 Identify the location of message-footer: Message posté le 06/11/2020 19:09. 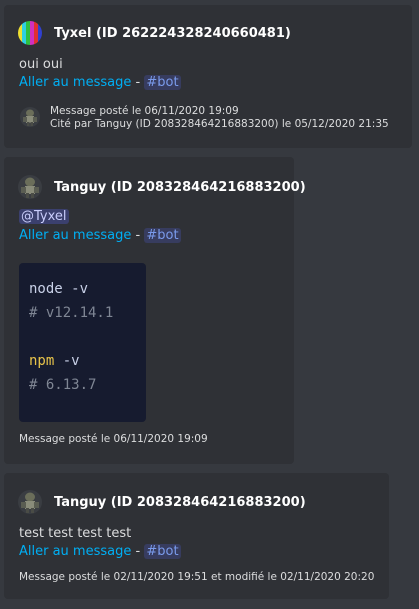
(113, 439).